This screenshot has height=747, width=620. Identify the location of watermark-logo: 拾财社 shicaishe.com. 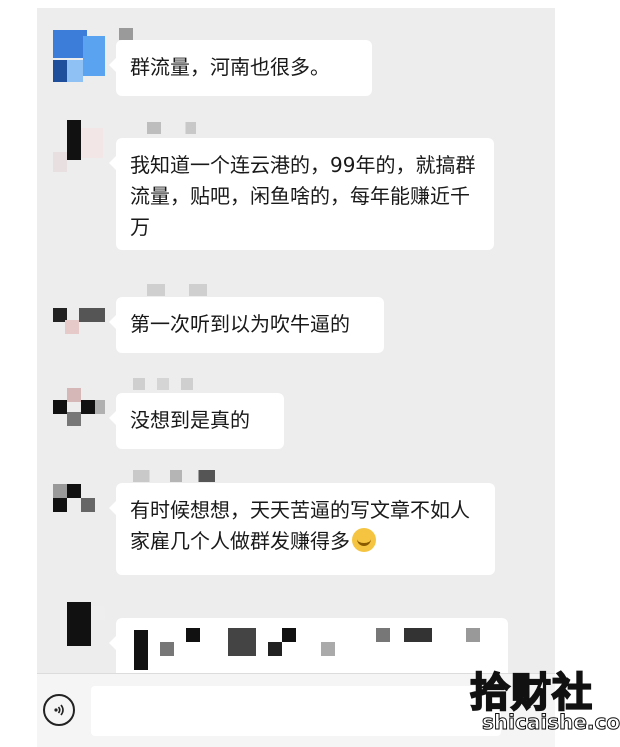
(544, 703).